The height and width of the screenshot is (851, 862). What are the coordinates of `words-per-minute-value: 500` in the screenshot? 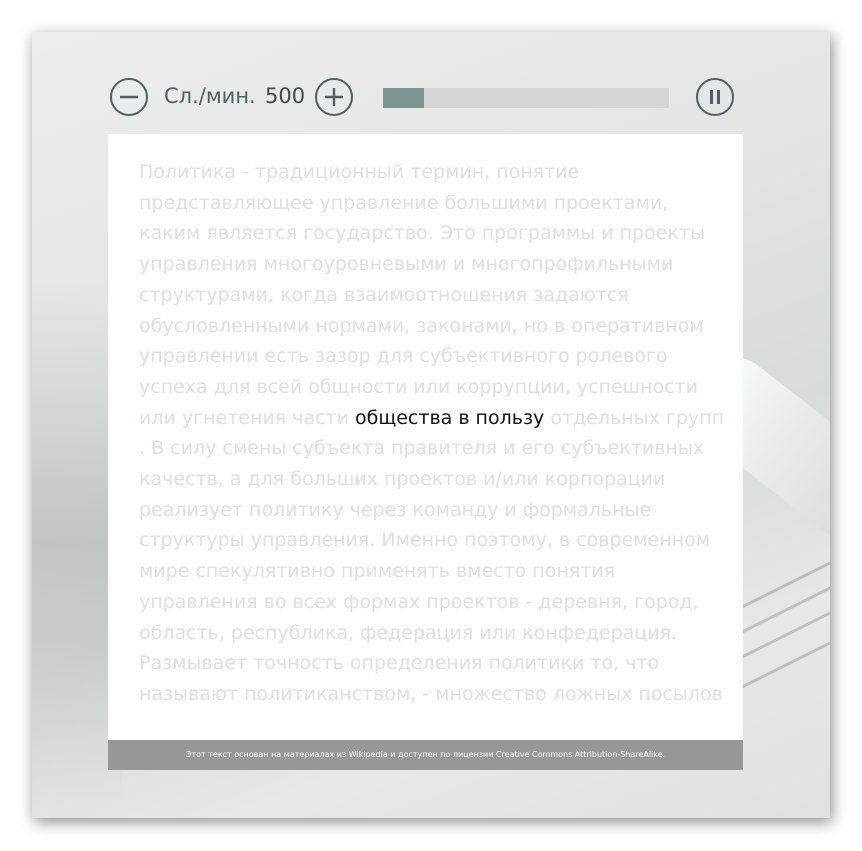 It's located at (285, 96).